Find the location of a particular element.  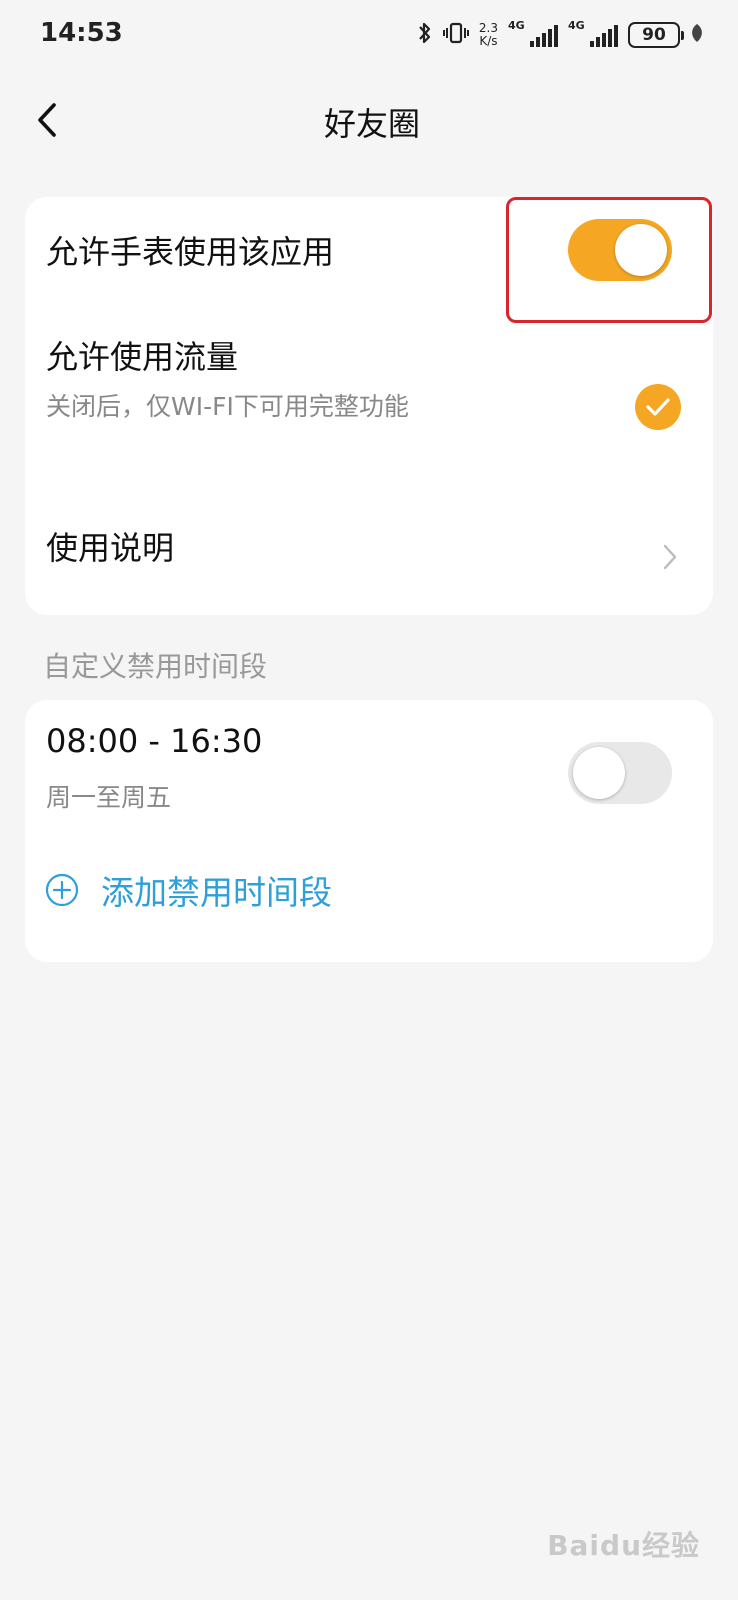

add-period-label: 添加禁用时间段 is located at coordinates (216, 892).